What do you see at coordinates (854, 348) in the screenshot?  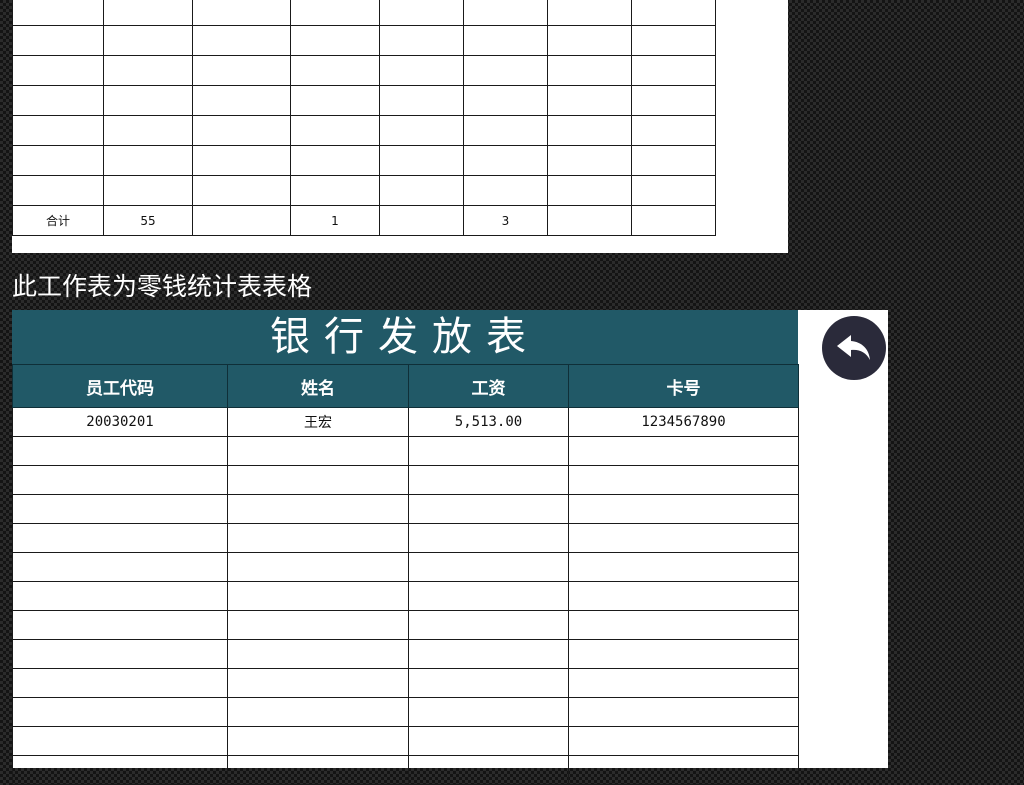 I see `back-button` at bounding box center [854, 348].